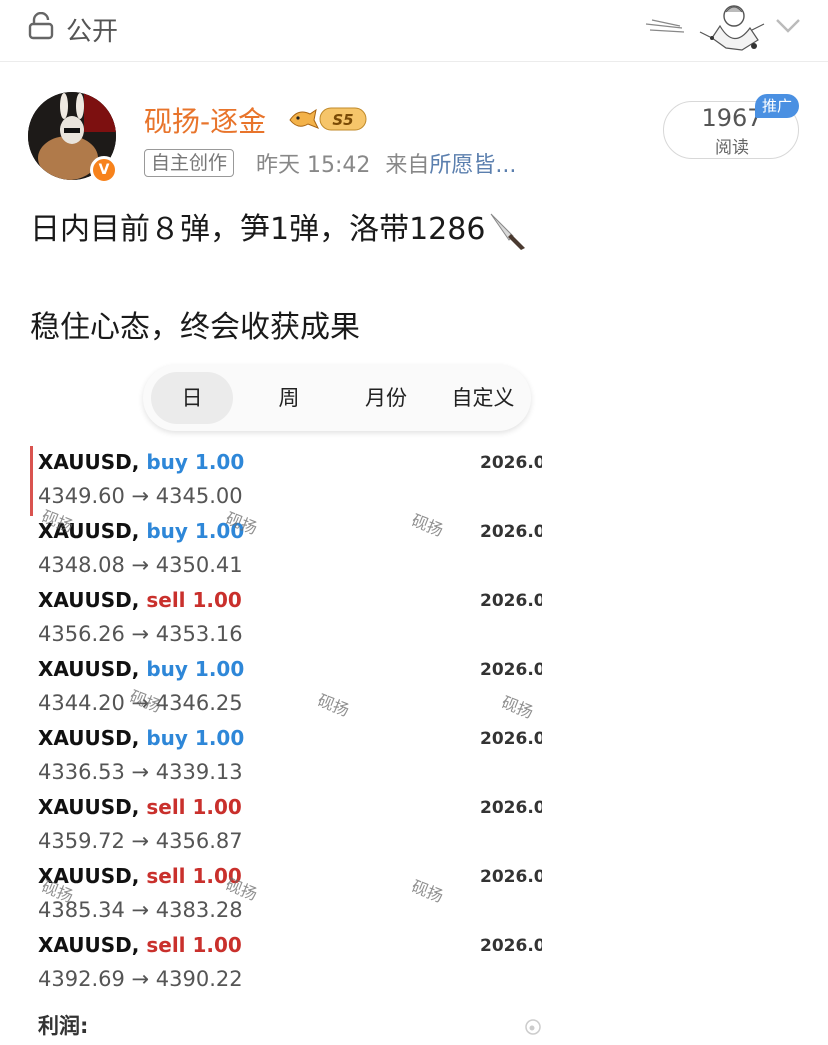 The width and height of the screenshot is (828, 1045). What do you see at coordinates (337, 398) in the screenshot?
I see `period-tabs: 日 周 月份 自定义` at bounding box center [337, 398].